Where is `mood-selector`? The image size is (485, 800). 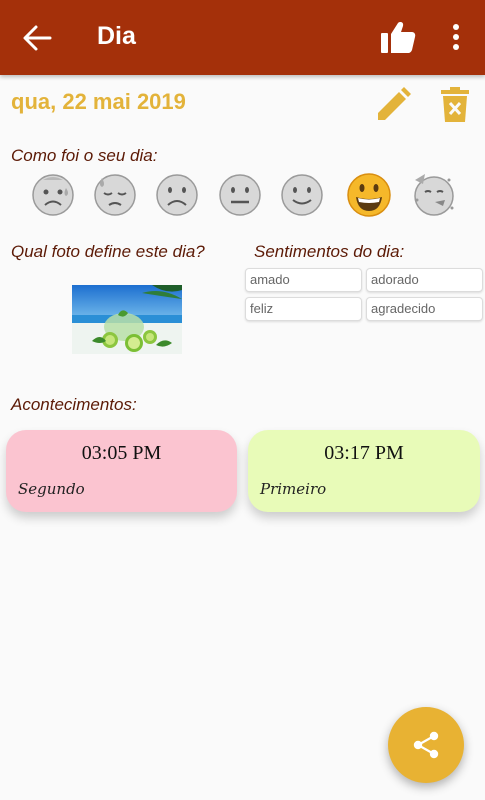 mood-selector is located at coordinates (247, 197).